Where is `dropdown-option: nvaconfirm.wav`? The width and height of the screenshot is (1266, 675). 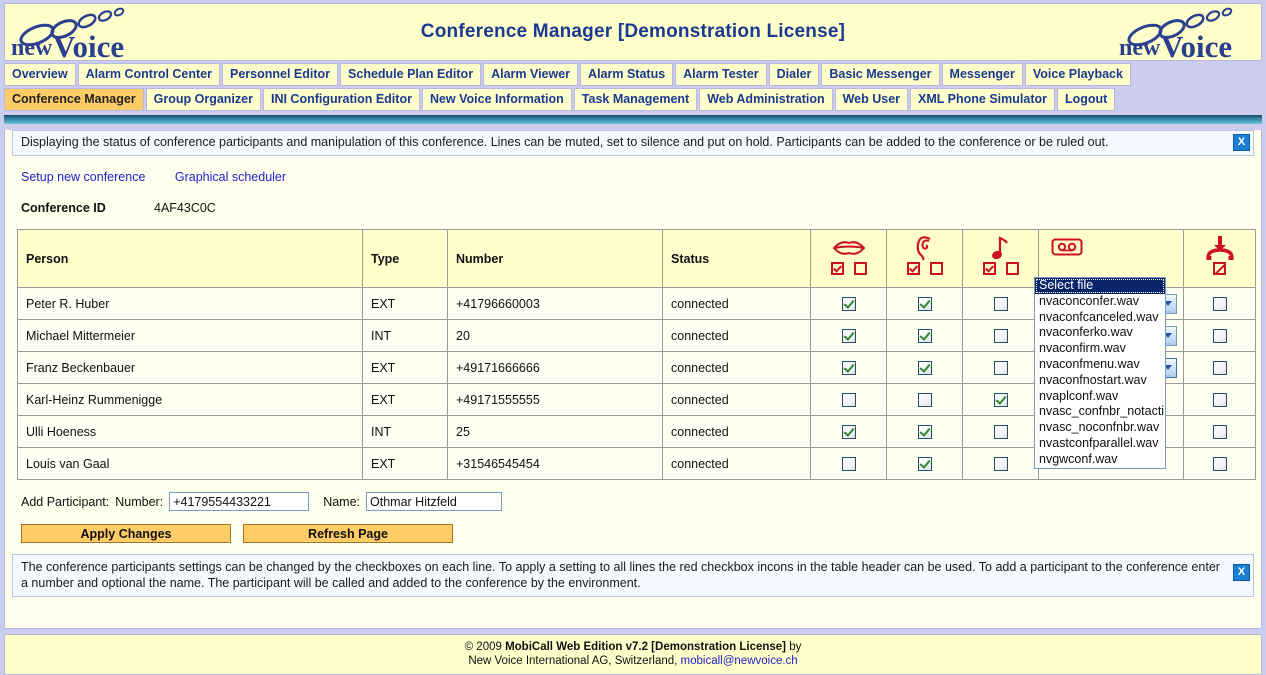 dropdown-option: nvaconfirm.wav is located at coordinates (1100, 349).